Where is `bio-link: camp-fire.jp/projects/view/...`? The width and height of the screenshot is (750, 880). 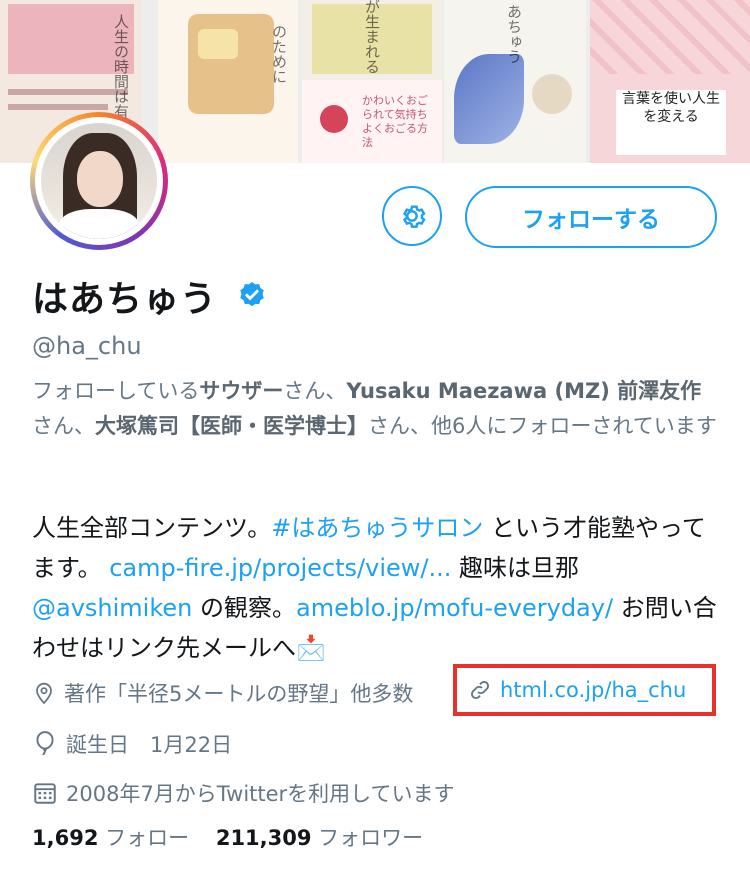 bio-link: camp-fire.jp/projects/view/... is located at coordinates (280, 568).